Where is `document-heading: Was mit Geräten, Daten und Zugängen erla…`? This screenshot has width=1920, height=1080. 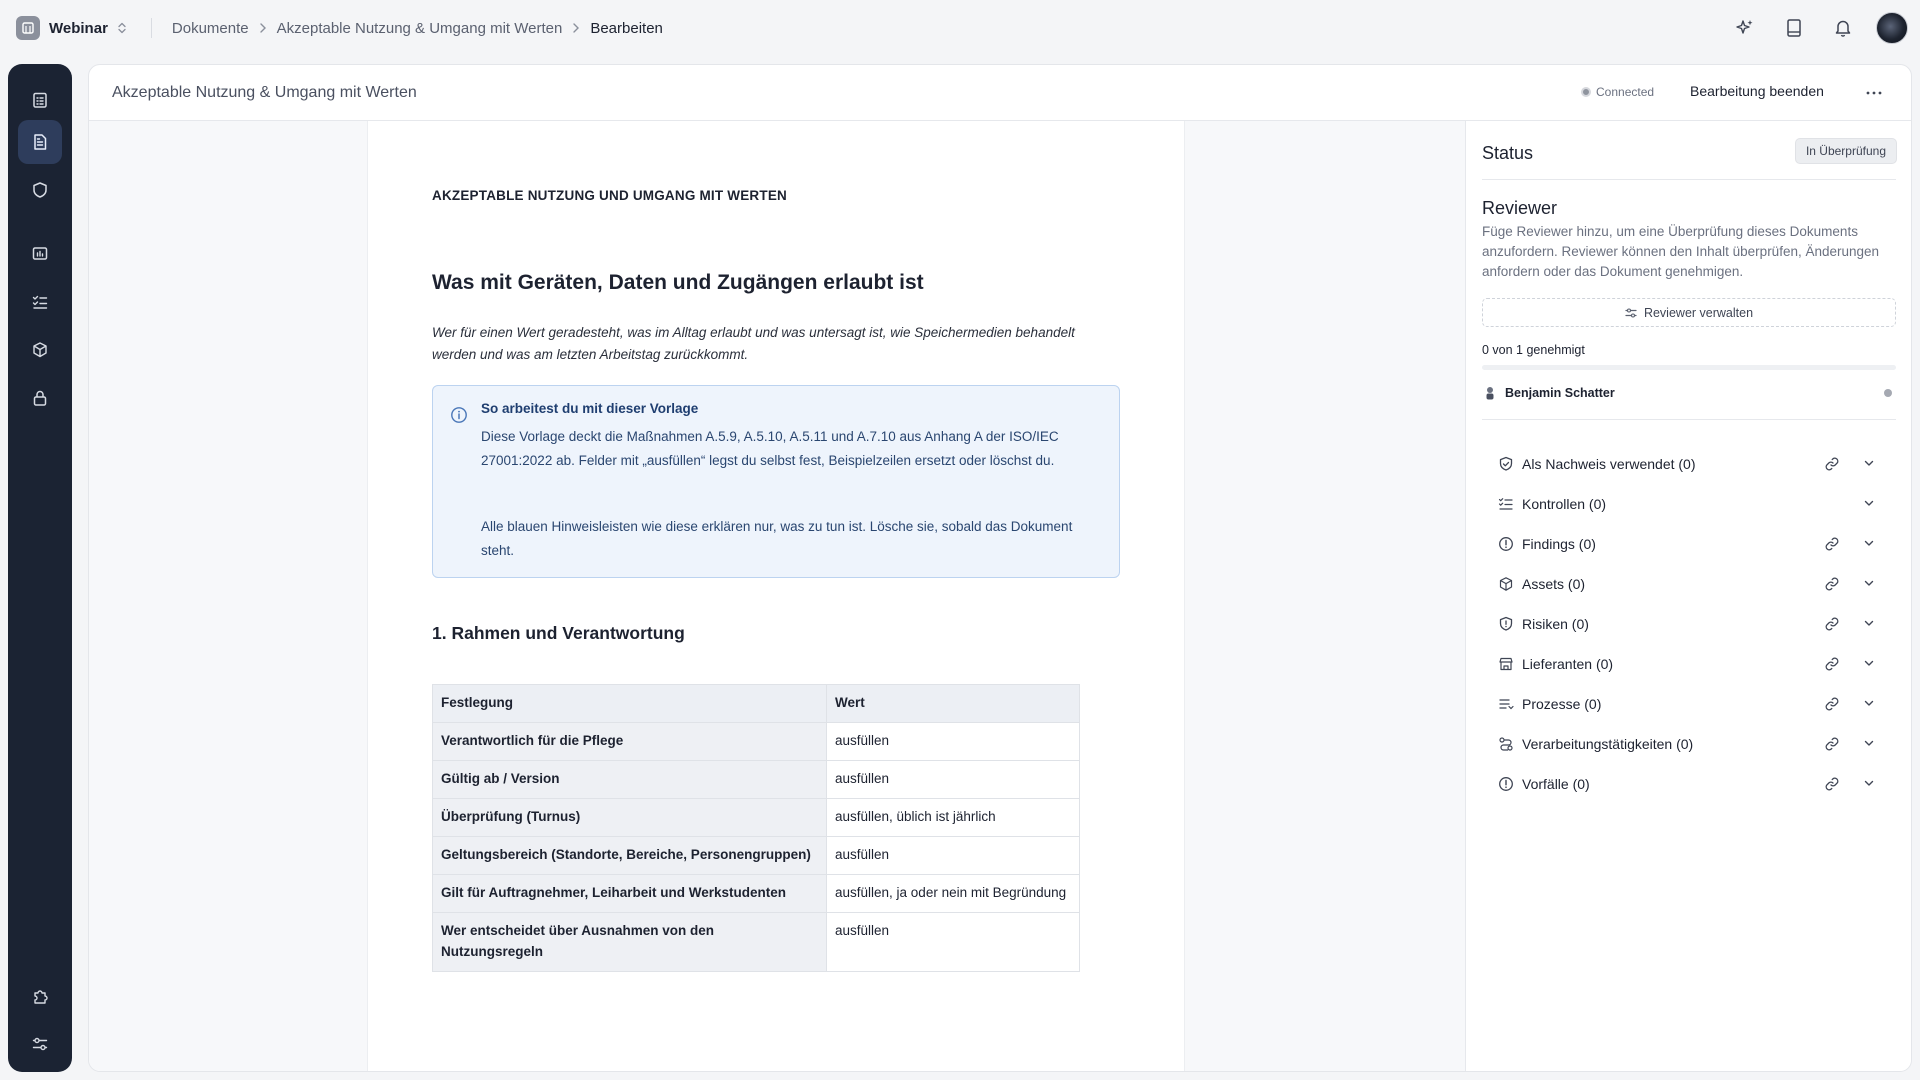 document-heading: Was mit Geräten, Daten und Zugängen erla… is located at coordinates (678, 282).